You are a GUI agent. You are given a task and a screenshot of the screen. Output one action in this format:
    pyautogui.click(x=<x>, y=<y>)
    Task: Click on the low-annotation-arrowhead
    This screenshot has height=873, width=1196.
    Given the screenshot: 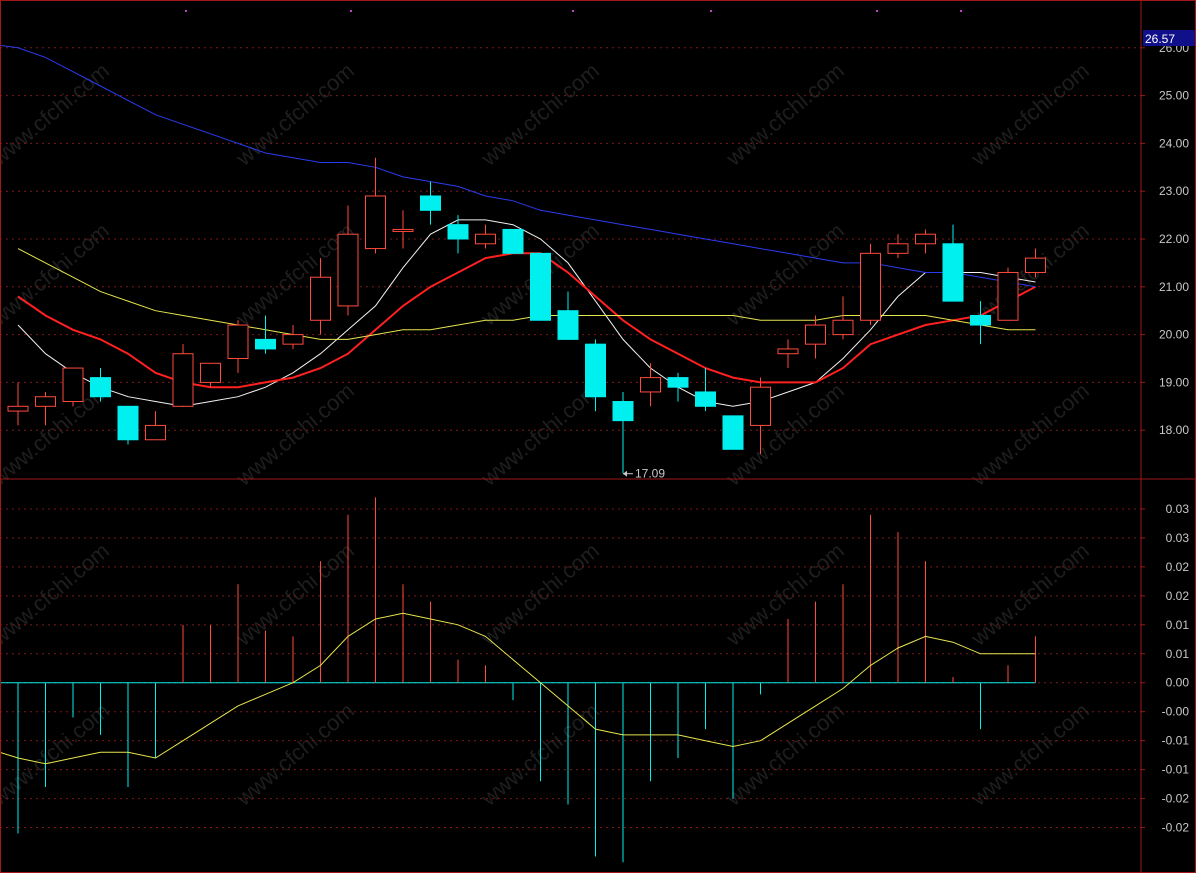 What is the action you would take?
    pyautogui.click(x=625, y=473)
    